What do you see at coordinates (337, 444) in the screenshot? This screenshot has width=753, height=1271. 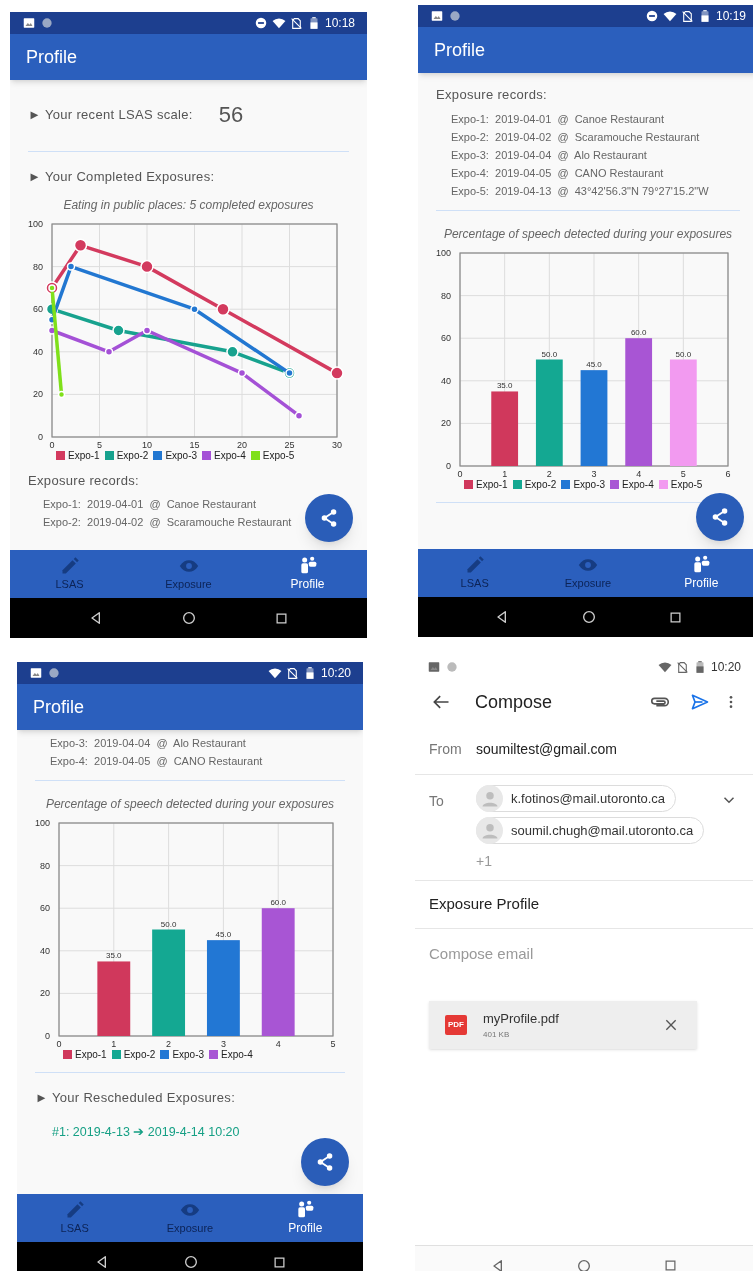 I see `axis-tick-label: 30` at bounding box center [337, 444].